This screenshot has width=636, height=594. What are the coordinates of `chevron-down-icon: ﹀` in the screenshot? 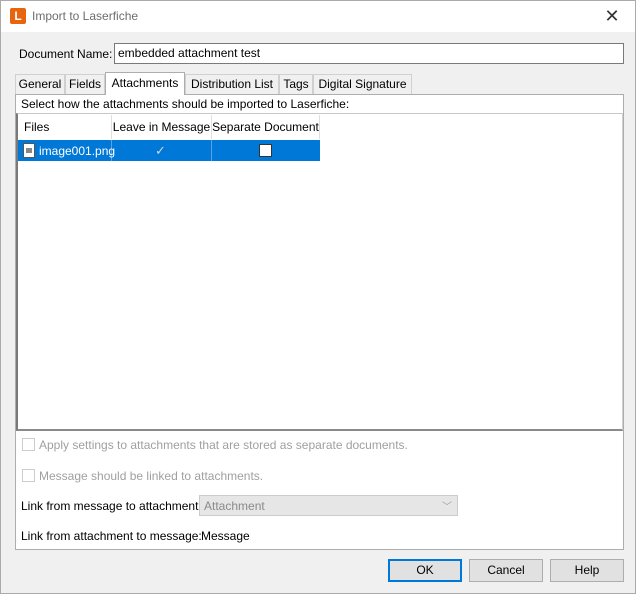 It's located at (447, 507).